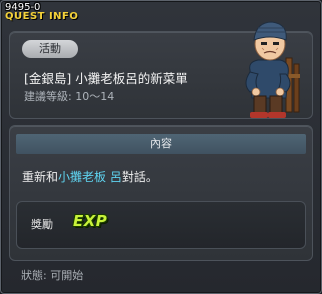 The width and height of the screenshot is (322, 294). Describe the element at coordinates (90, 221) in the screenshot. I see `exp-reward-icon: EXP` at that location.